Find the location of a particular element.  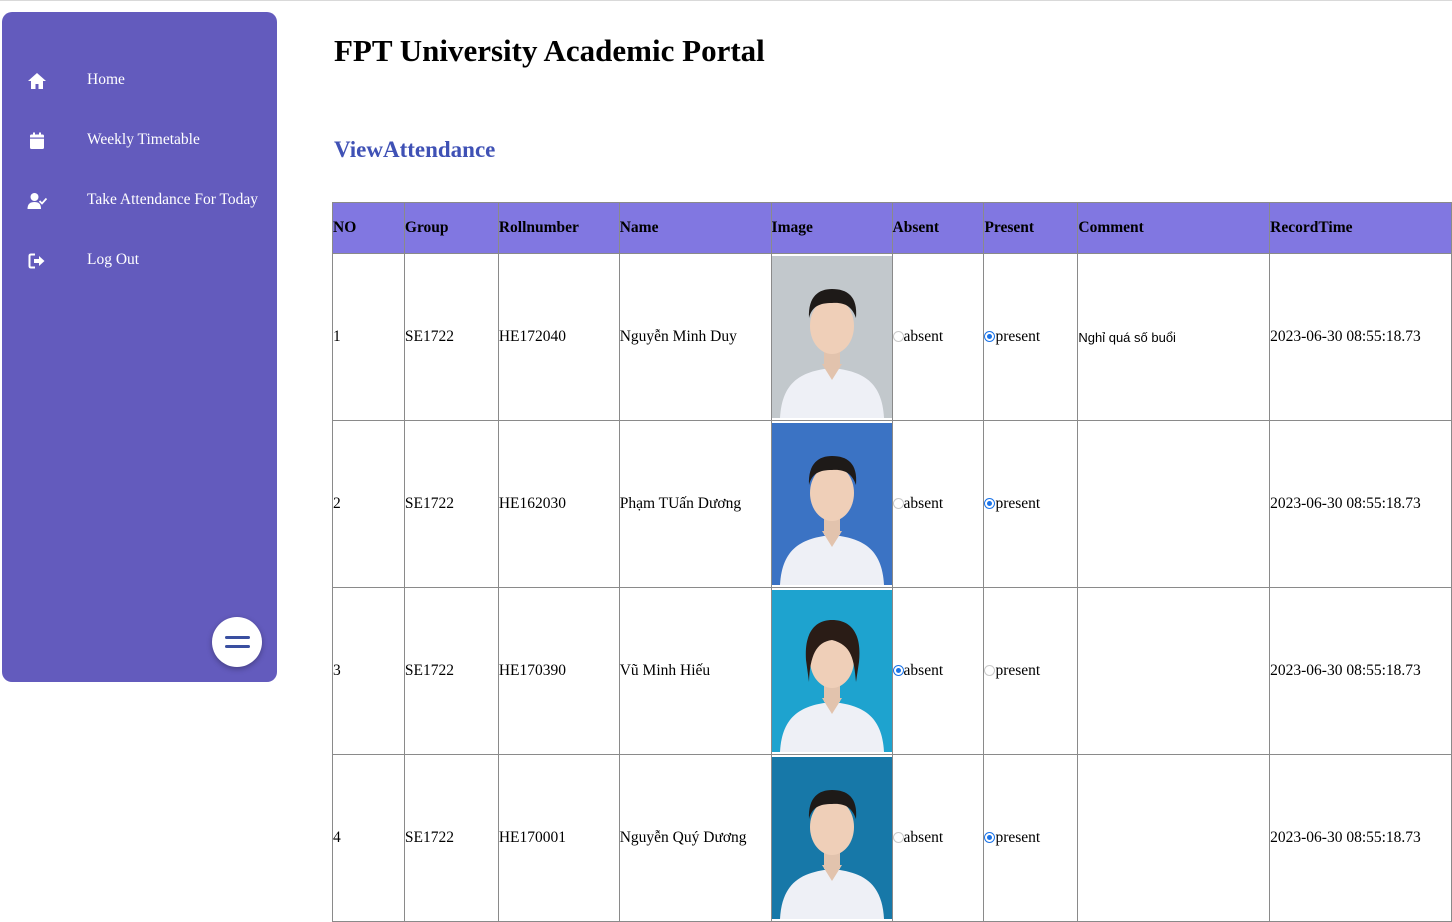

column-header-name: Name is located at coordinates (695, 228).